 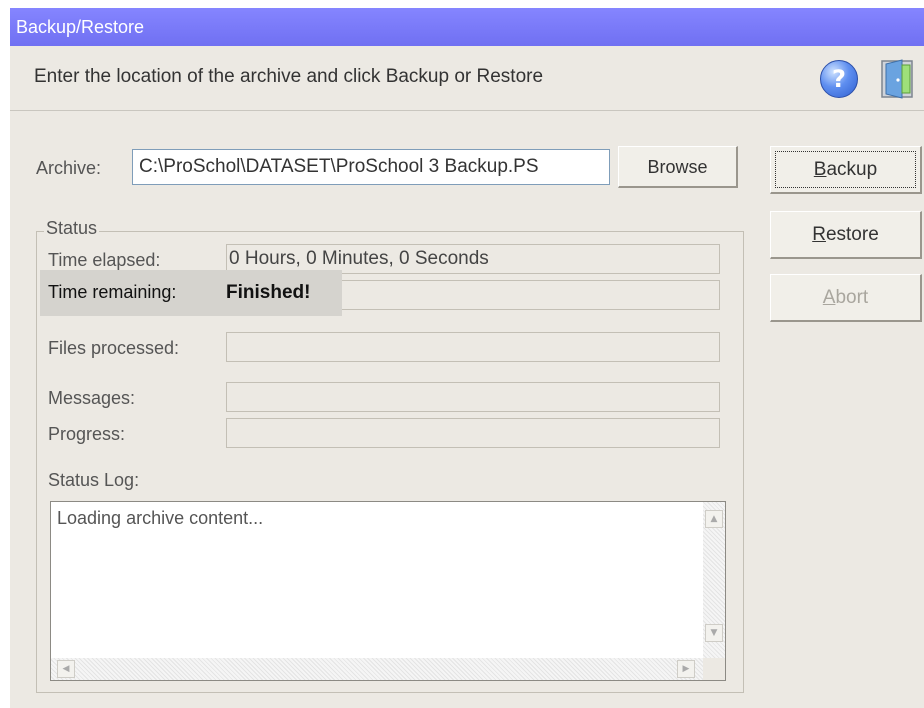 I want to click on abort-accel: A, so click(x=829, y=297).